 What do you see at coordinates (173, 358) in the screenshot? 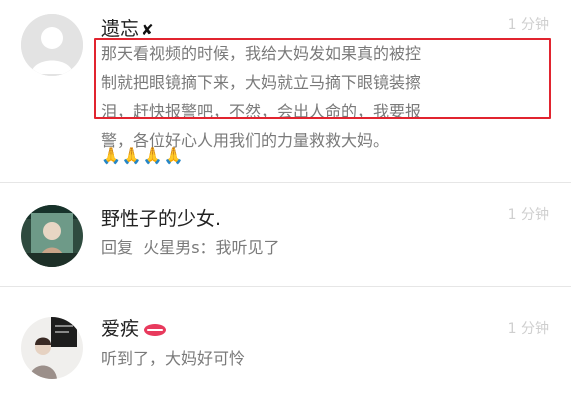
I see `comment-text: 听到了，大妈好可怜` at bounding box center [173, 358].